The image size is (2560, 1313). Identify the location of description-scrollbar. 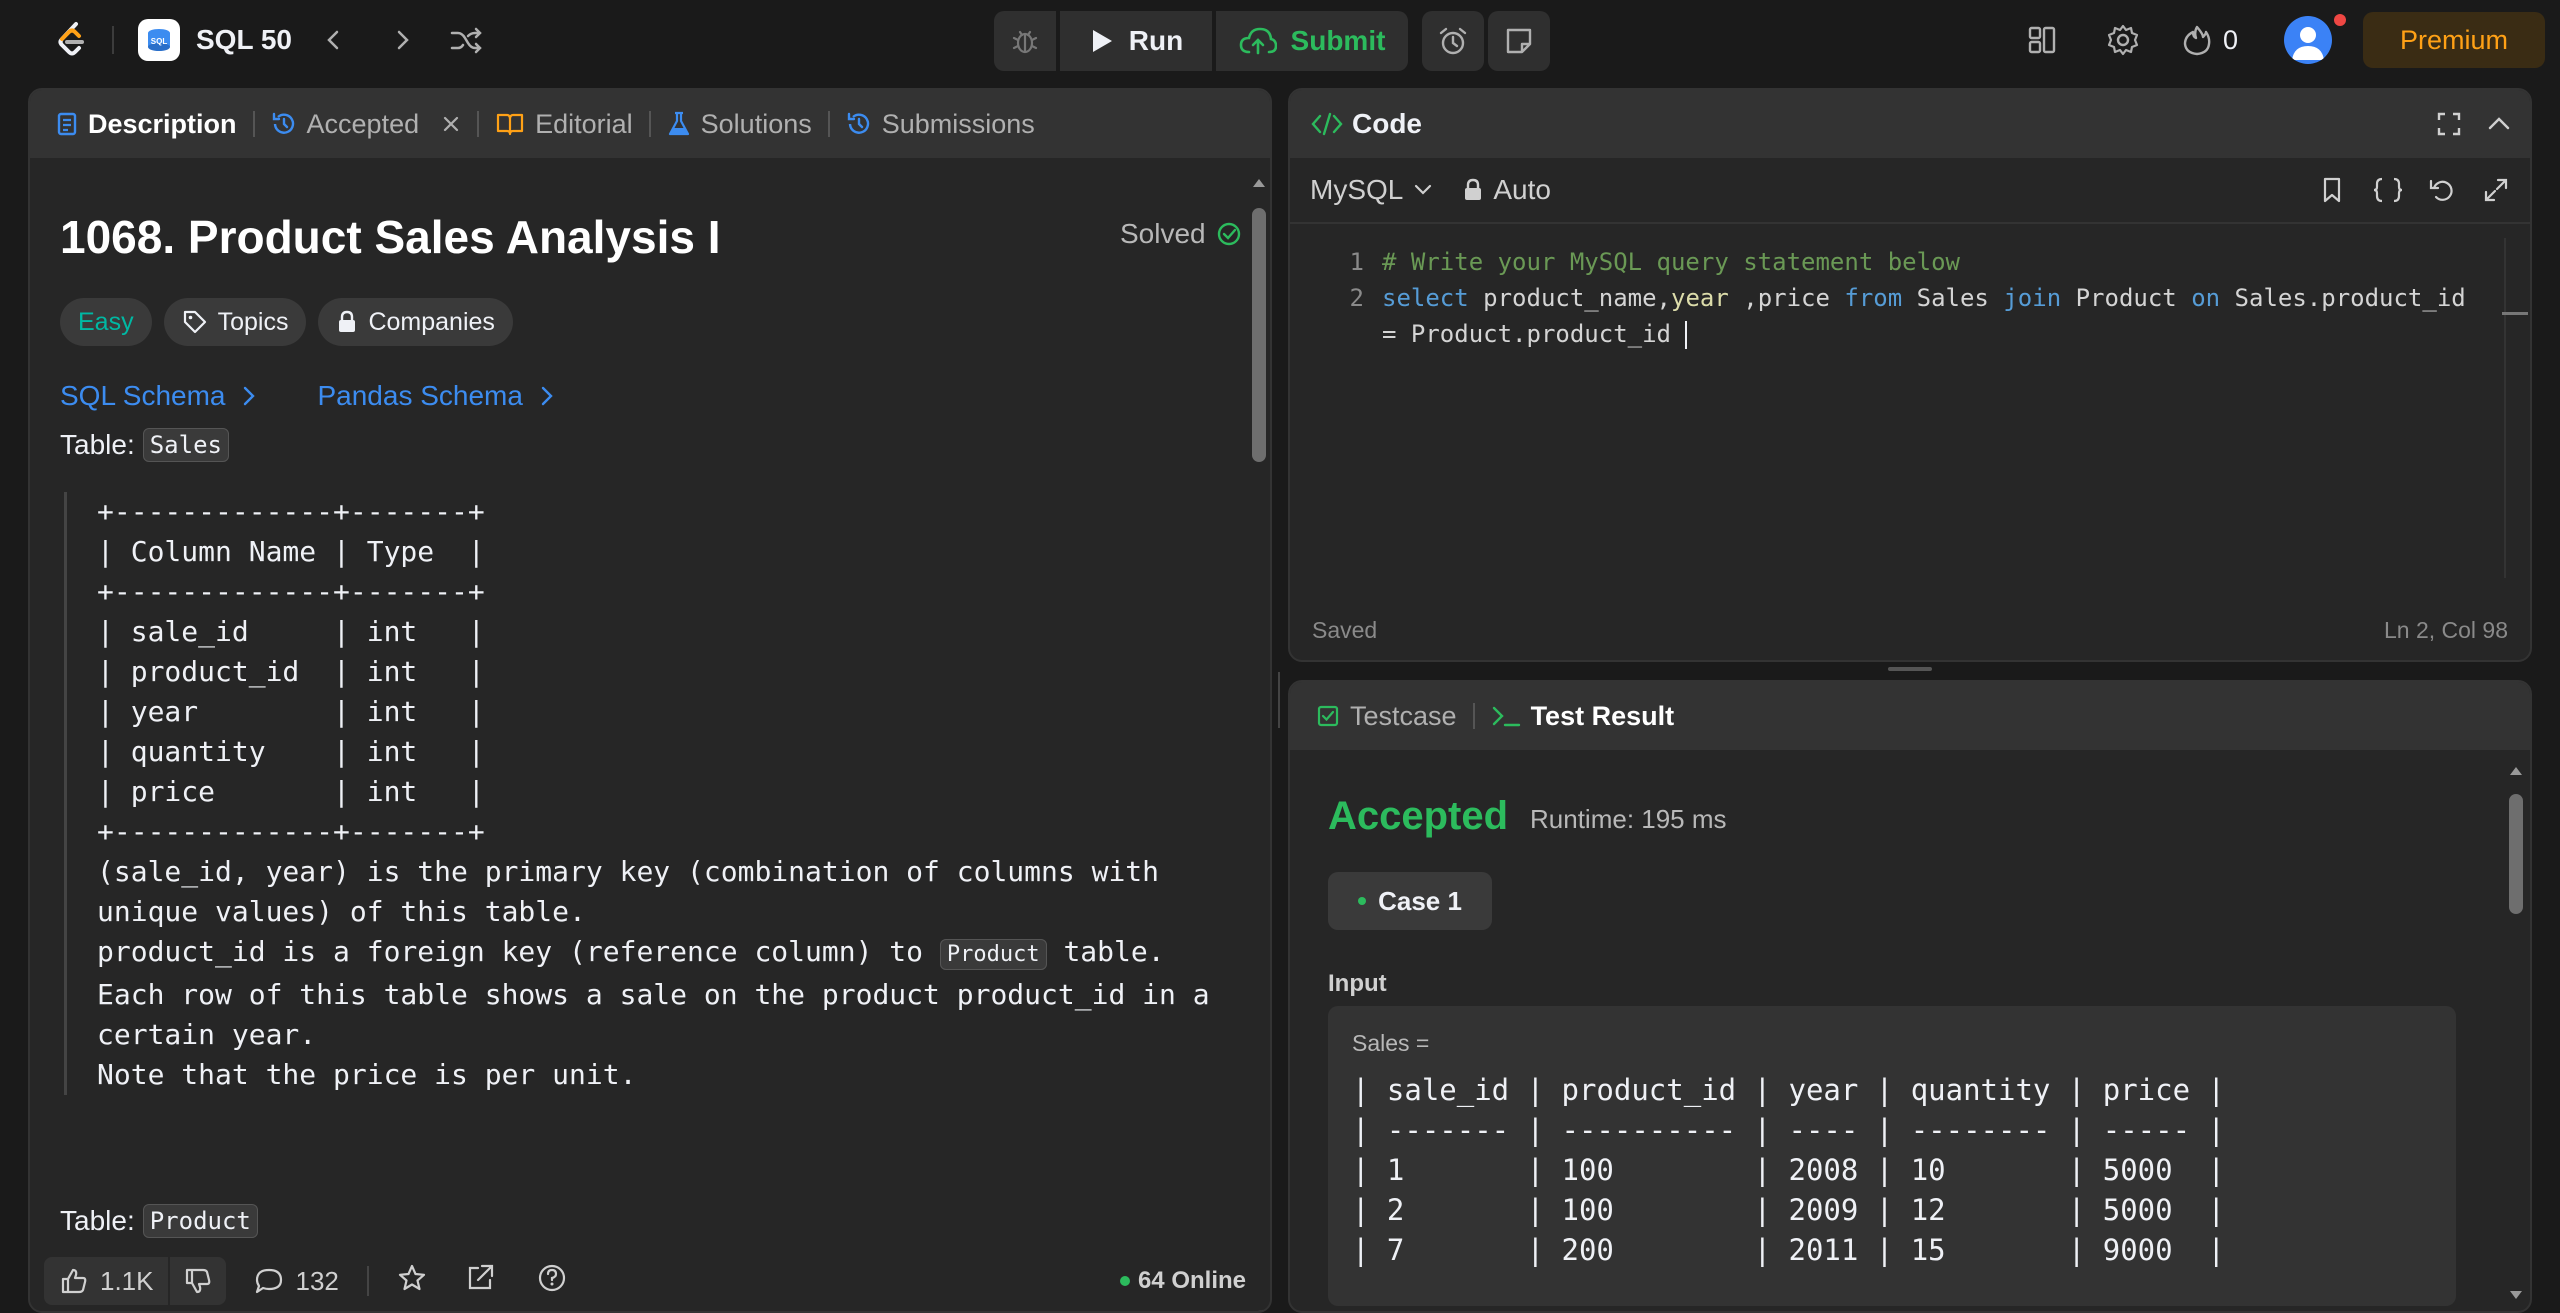
(1259, 743).